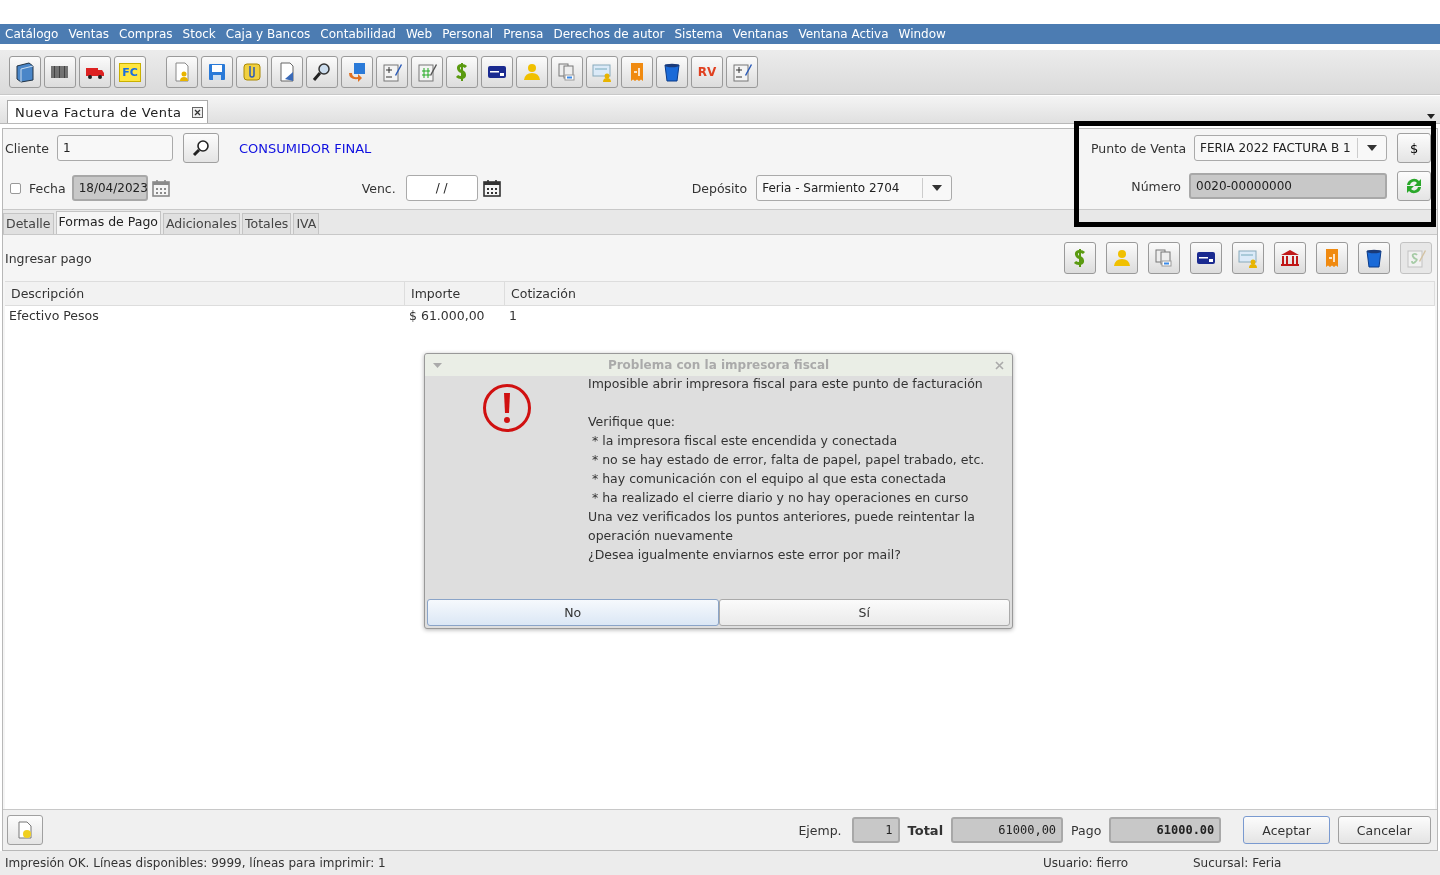  I want to click on point-of-sale-dropdown: FERIA 2022 FACTURA B 1, so click(1291, 148).